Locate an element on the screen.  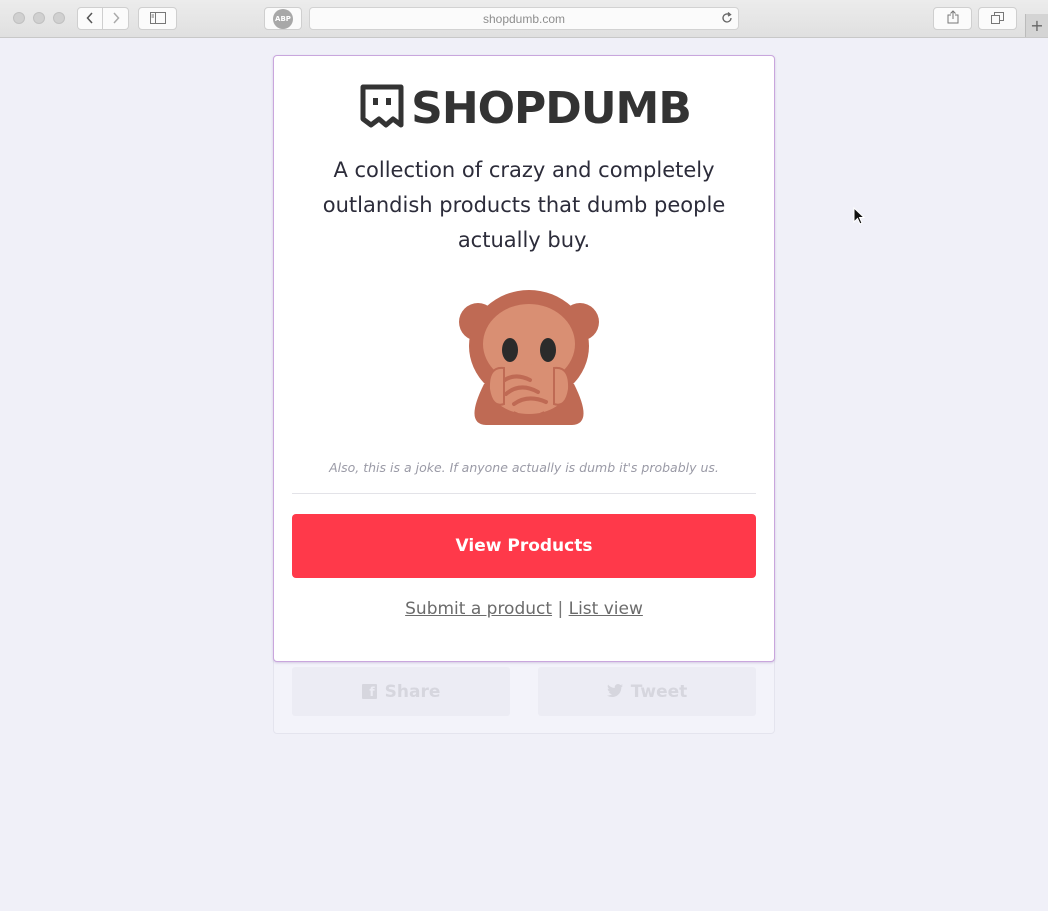
sidebar-toggle-button is located at coordinates (157, 18).